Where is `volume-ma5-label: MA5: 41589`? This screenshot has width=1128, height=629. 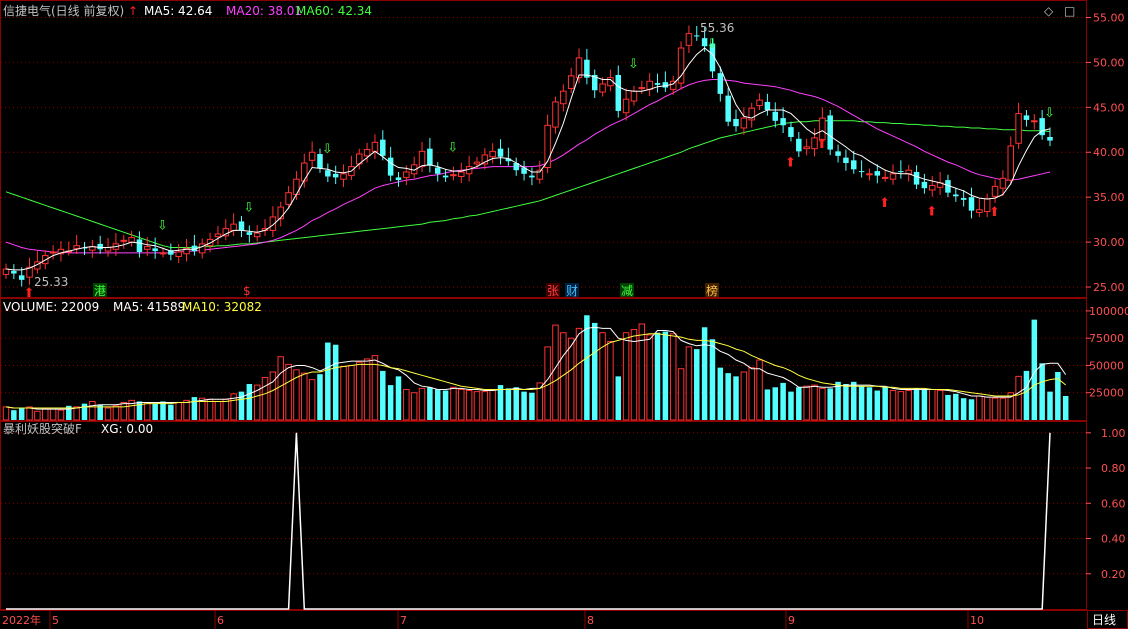 volume-ma5-label: MA5: 41589 is located at coordinates (149, 307).